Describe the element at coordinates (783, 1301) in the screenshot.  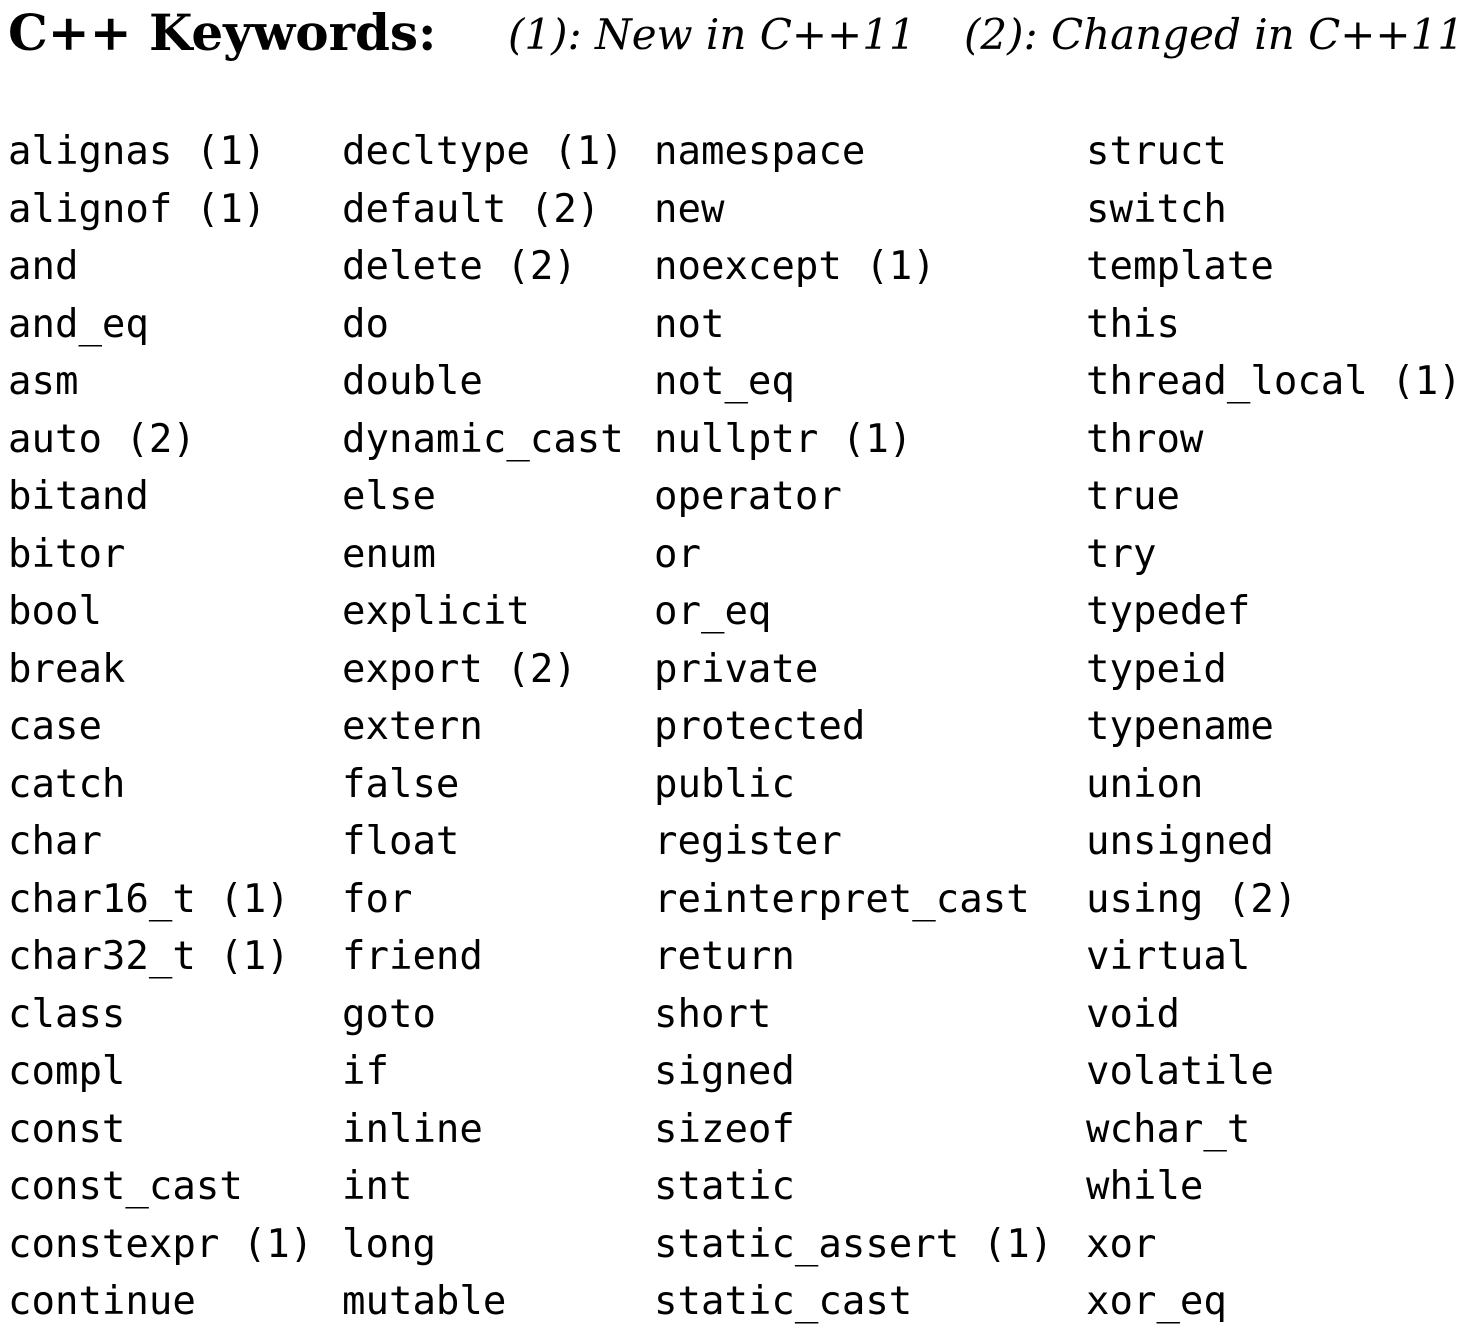
I see `keyword-item: static_cast` at that location.